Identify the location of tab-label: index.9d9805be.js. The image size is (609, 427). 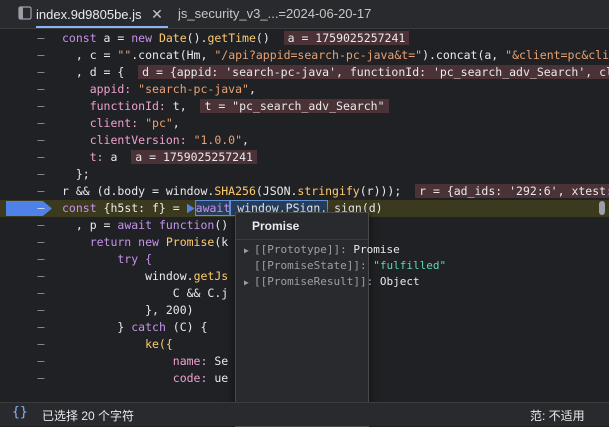
(89, 14).